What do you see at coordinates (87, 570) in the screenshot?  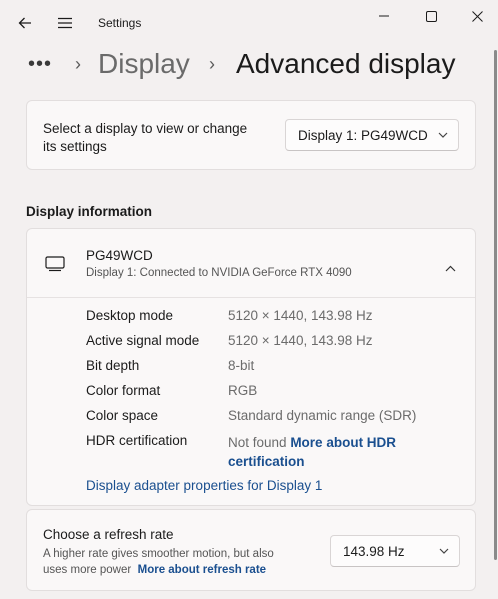 I see `refresh-rate-desc-line2: uses more power` at bounding box center [87, 570].